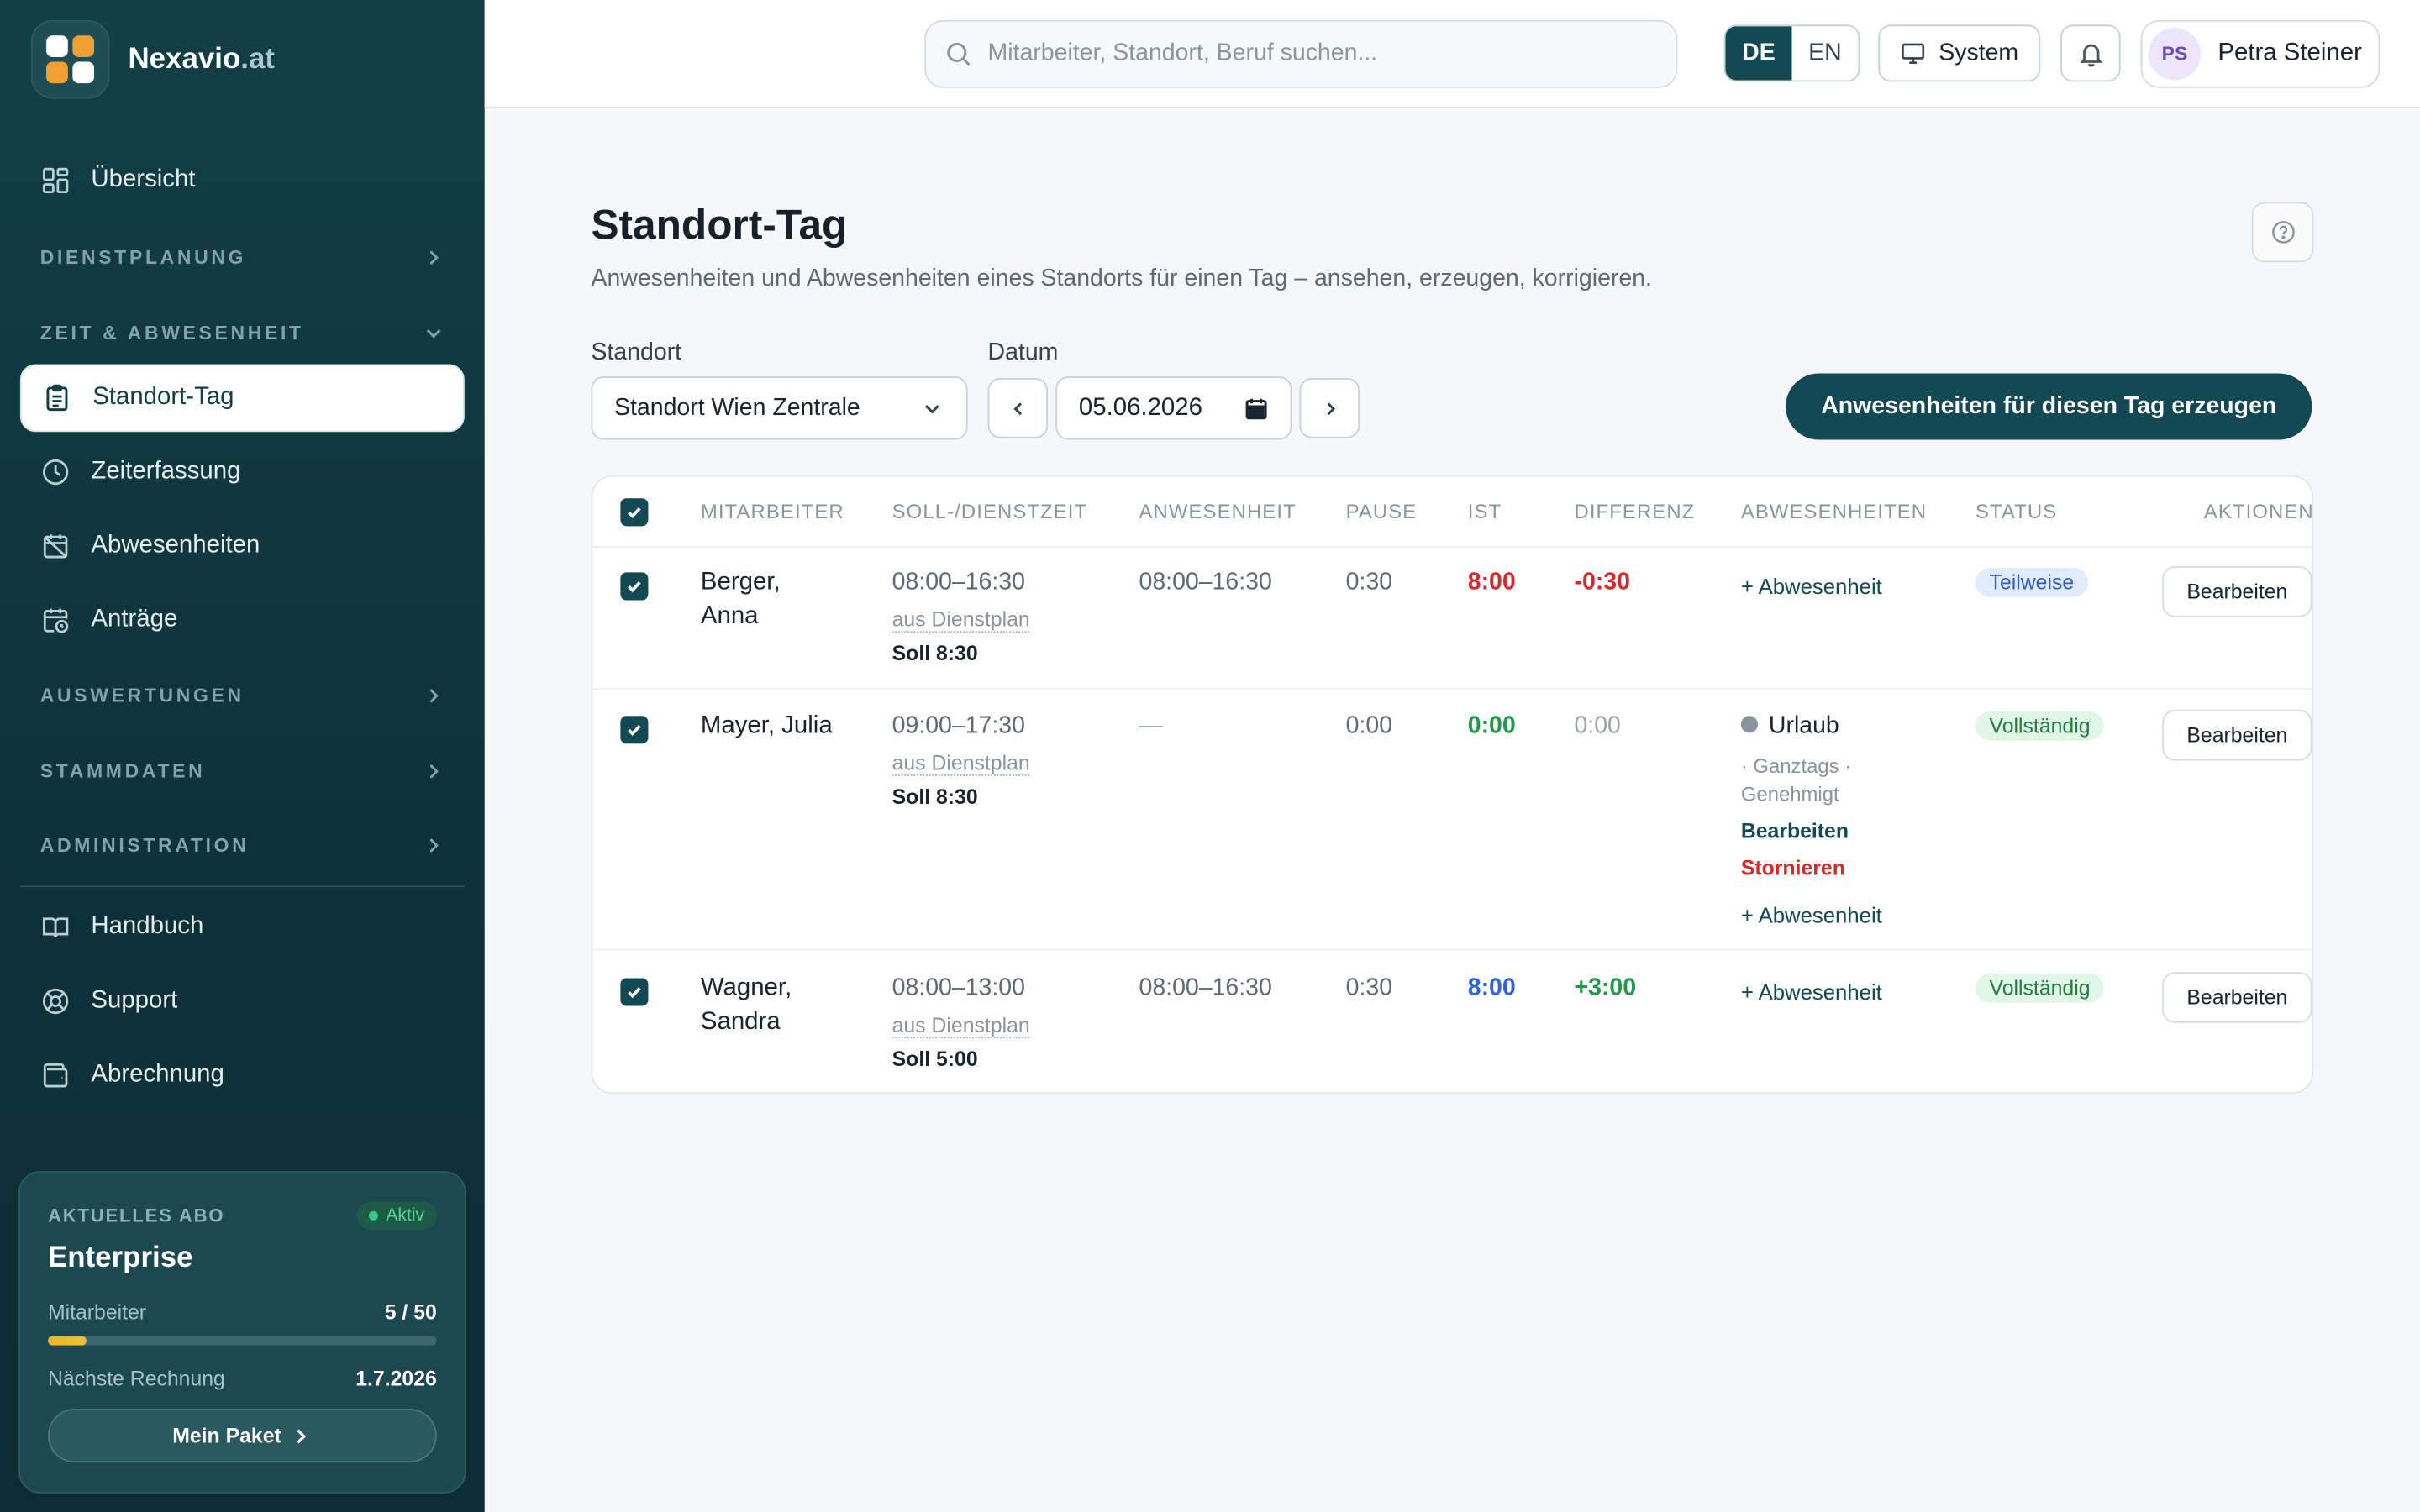 The width and height of the screenshot is (2420, 1512). I want to click on column-header: IST, so click(1485, 511).